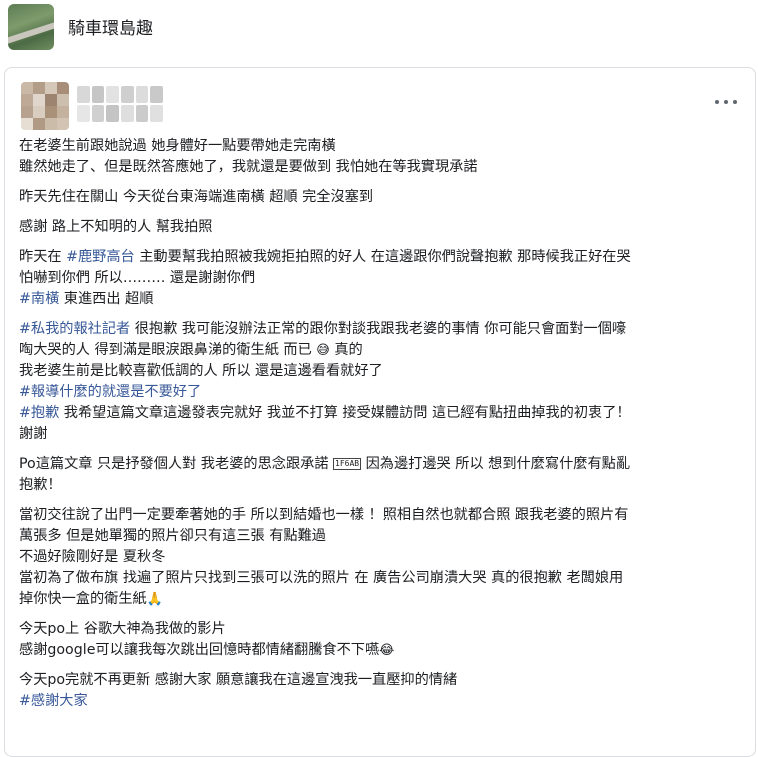 This screenshot has height=757, width=758. I want to click on post-line: 怕嚇到你們 所以……… 還是謝謝你們, so click(384, 278).